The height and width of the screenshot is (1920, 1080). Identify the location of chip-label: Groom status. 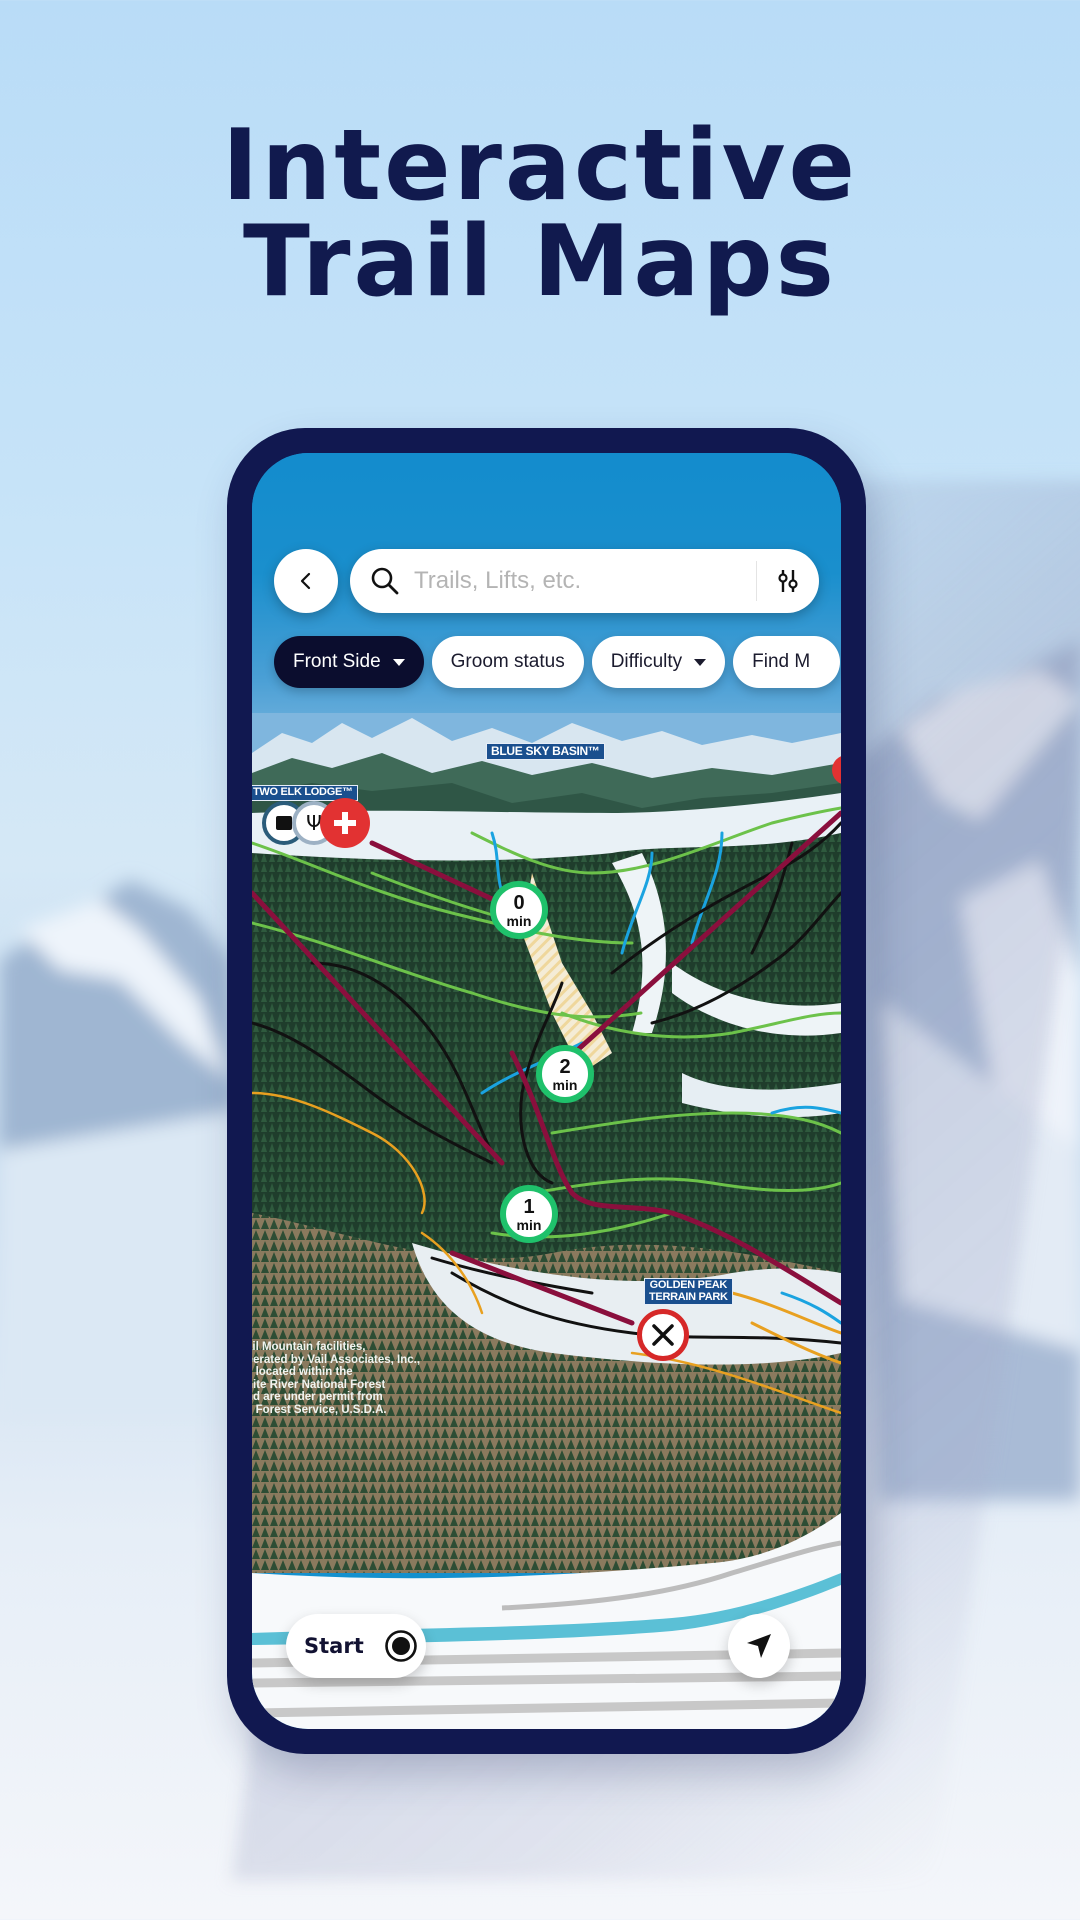
(507, 661).